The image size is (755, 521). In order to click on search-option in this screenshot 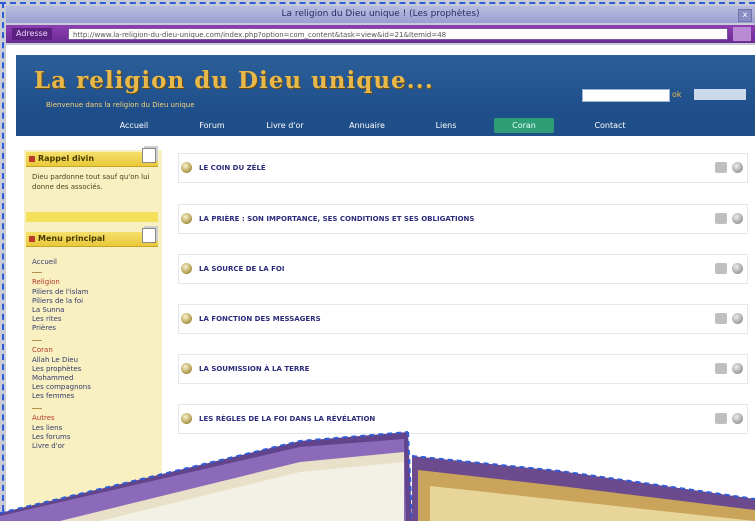, I will do `click(720, 94)`.